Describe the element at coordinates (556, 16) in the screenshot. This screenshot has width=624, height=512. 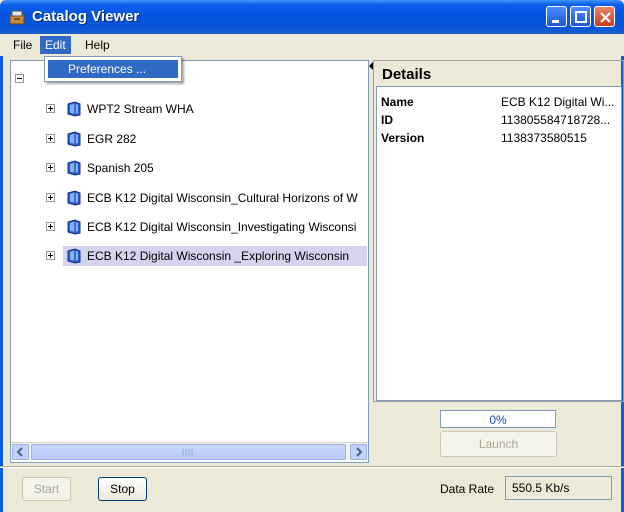
I see `minimize-button` at that location.